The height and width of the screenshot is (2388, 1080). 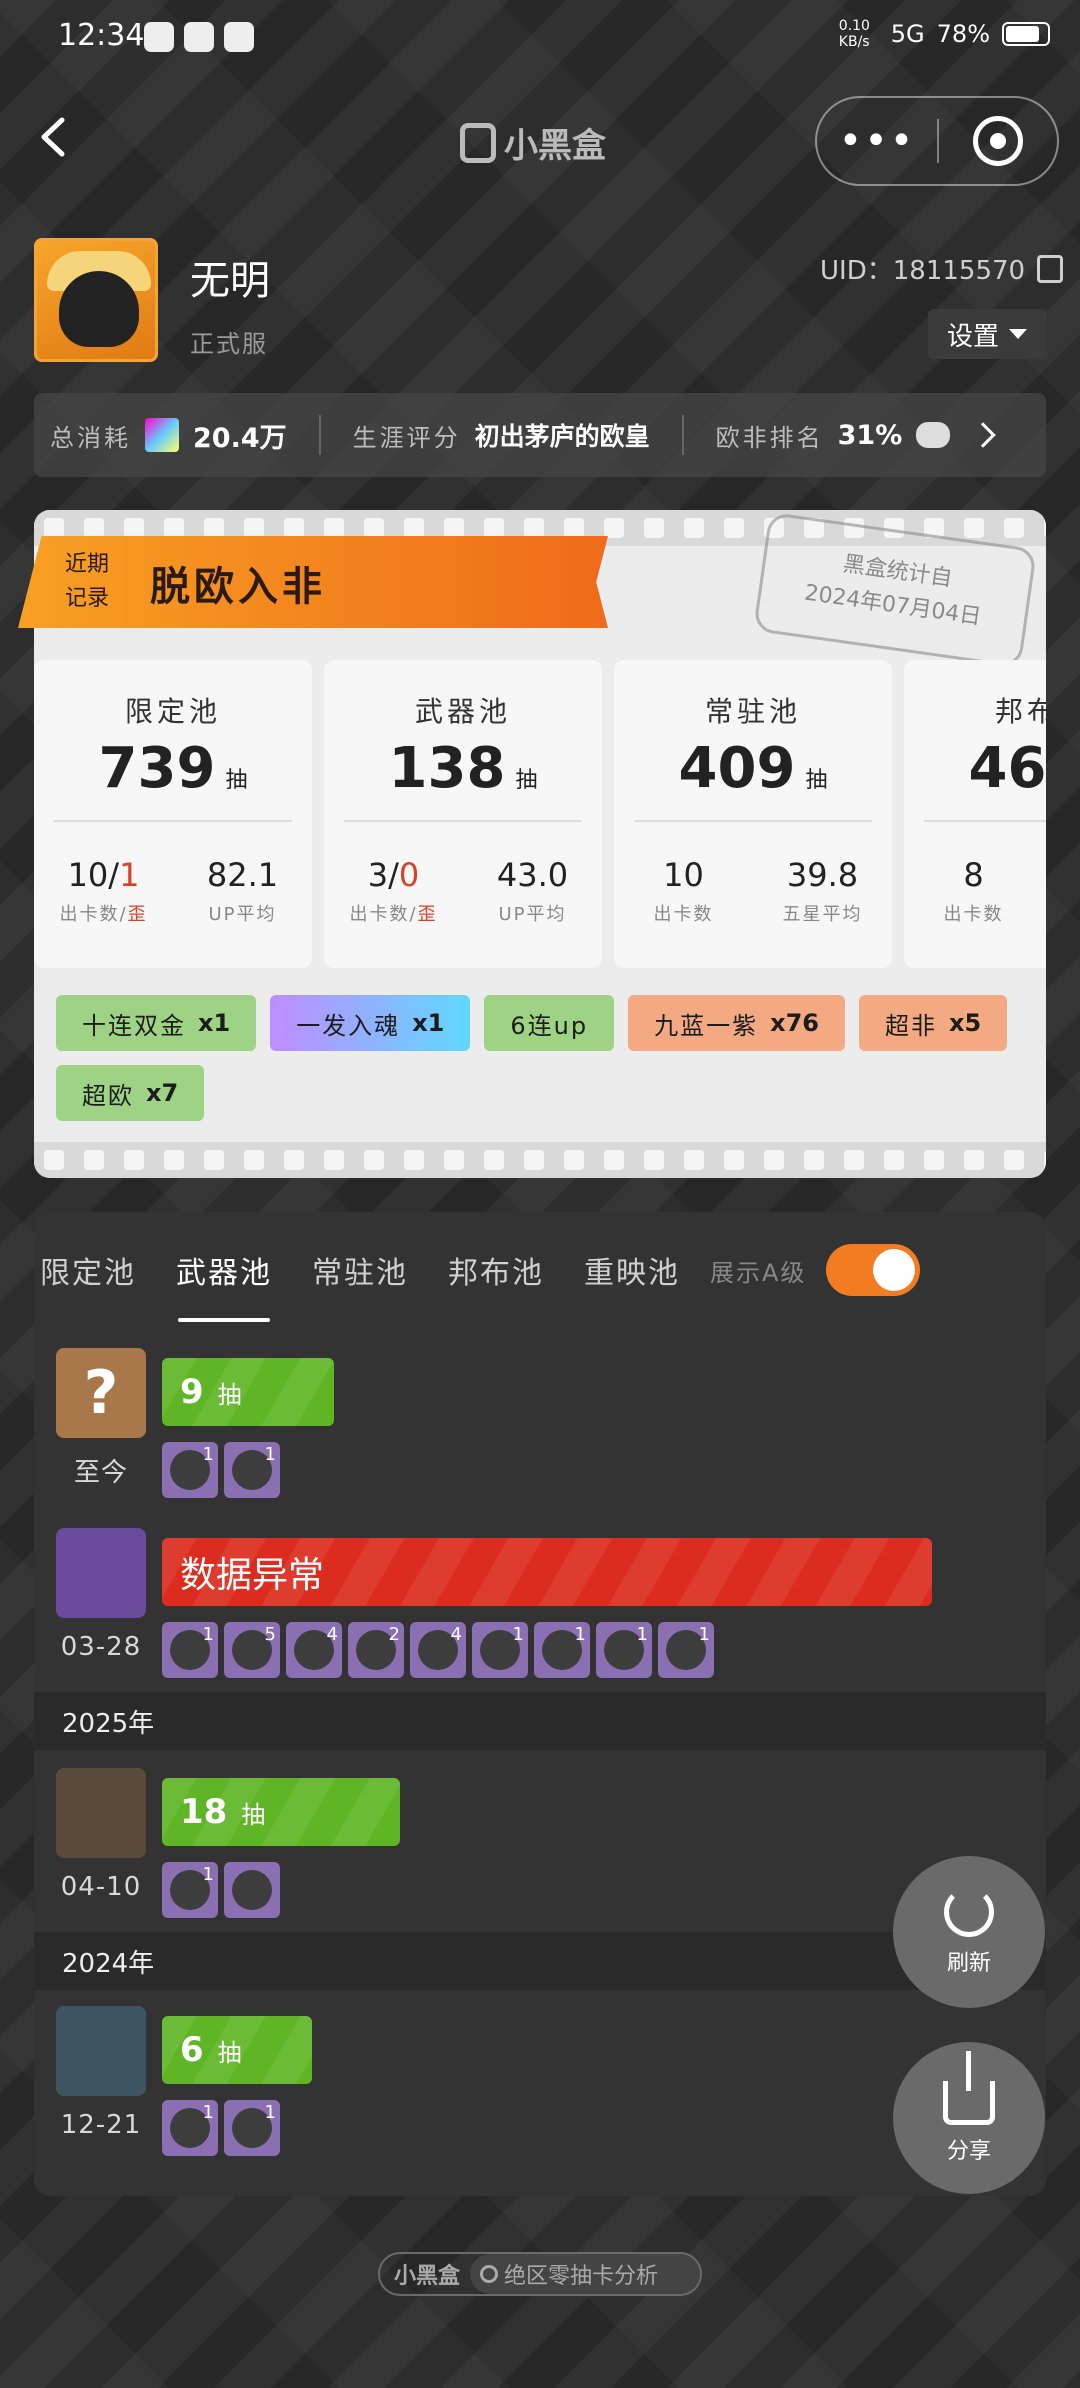 What do you see at coordinates (968, 1963) in the screenshot?
I see `refresh-label: 刷新` at bounding box center [968, 1963].